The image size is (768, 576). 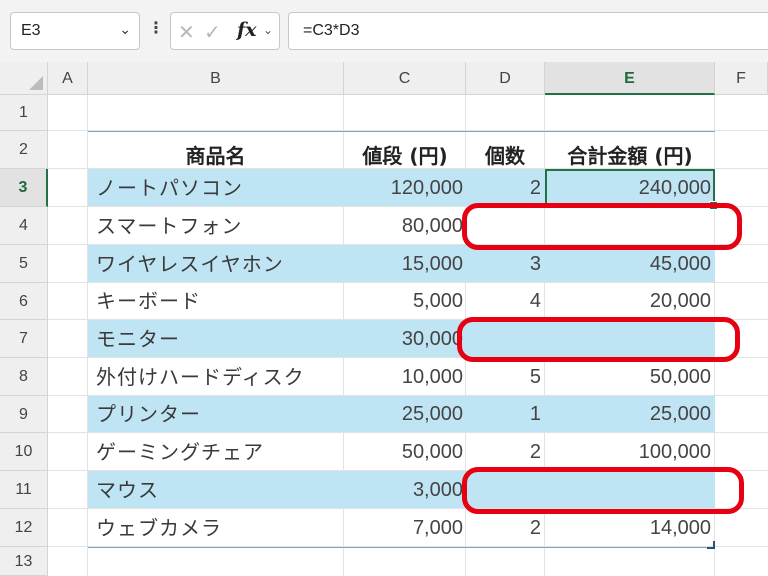 I want to click on cell-quantity: 4, so click(x=503, y=301).